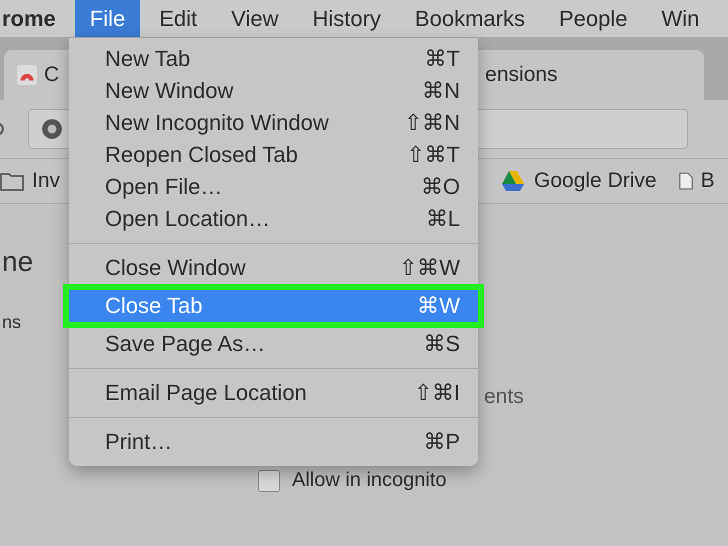 The height and width of the screenshot is (546, 728). Describe the element at coordinates (504, 397) in the screenshot. I see `section-text: ents` at that location.